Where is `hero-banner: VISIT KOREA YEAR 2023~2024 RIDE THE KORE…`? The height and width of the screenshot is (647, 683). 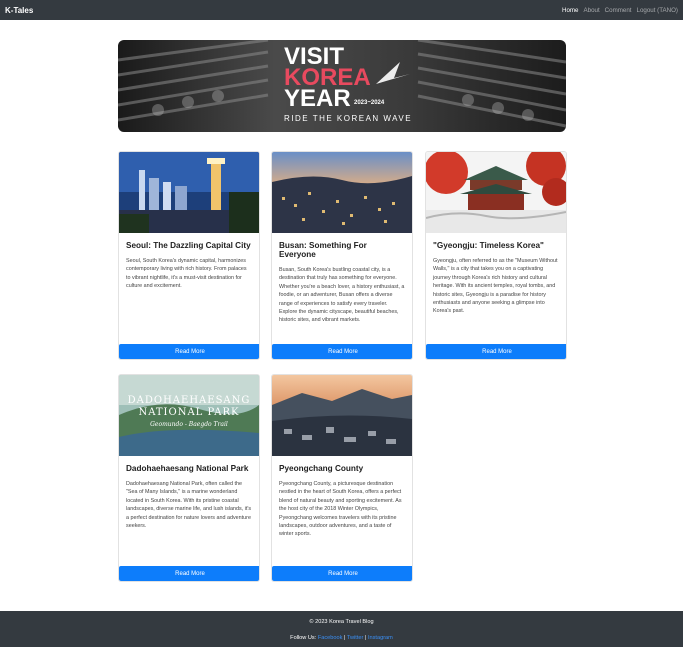
hero-banner: VISIT KOREA YEAR 2023~2024 RIDE THE KORE… is located at coordinates (342, 86).